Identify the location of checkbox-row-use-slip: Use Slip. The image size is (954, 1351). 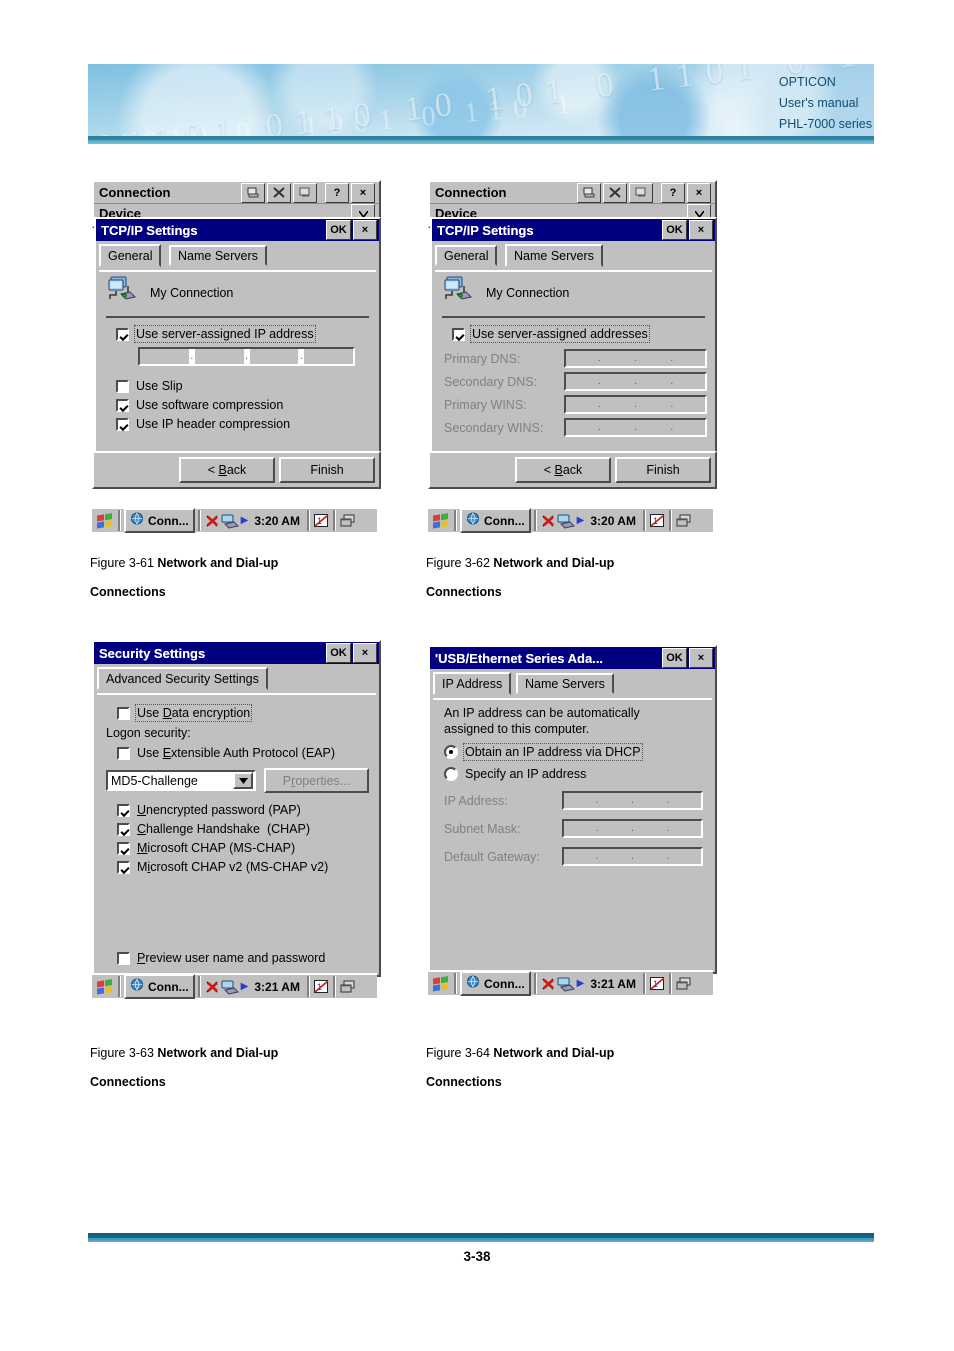
(247, 386).